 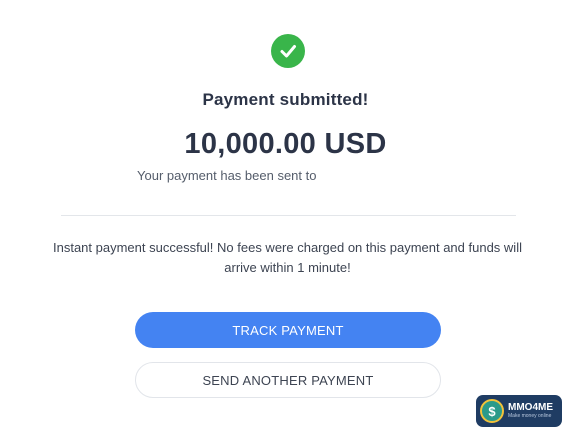 I want to click on payment-amount: 10,000.00 USD, so click(x=285, y=144).